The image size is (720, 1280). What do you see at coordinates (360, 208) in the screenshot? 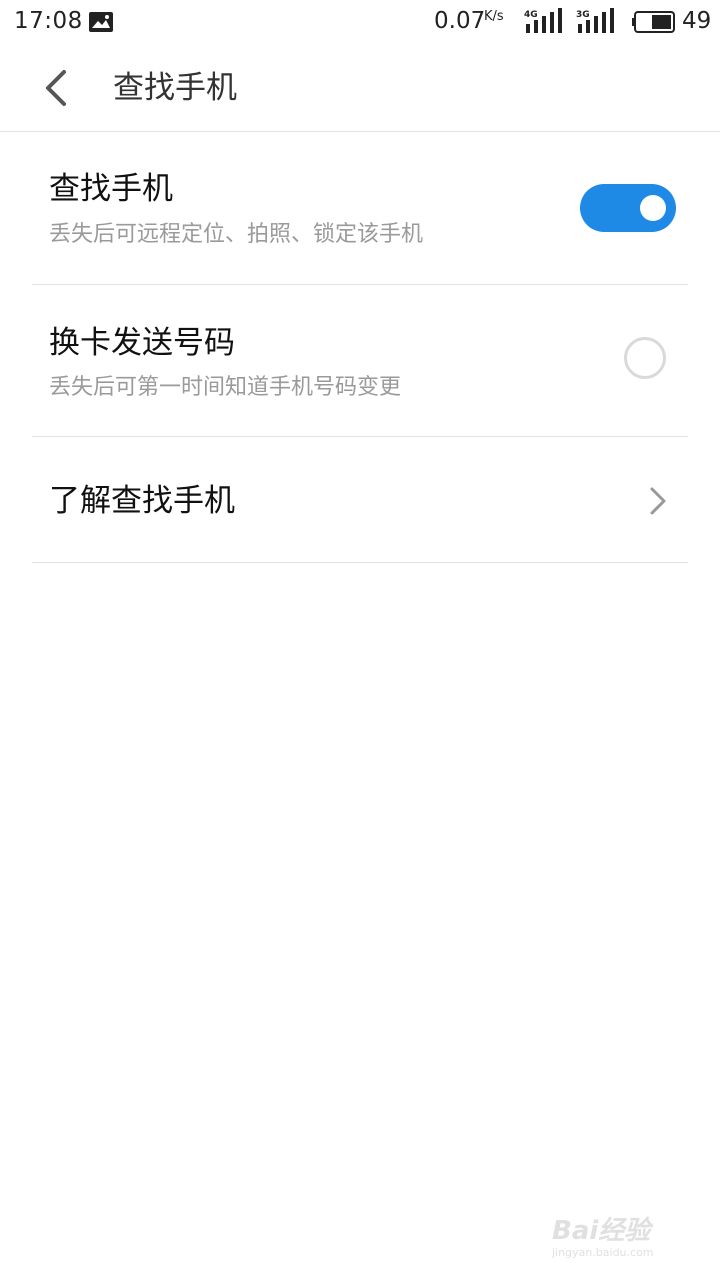
I see `setting-find-phone: 查找手机 丢失后可远程定位、拍照、锁定该手机` at bounding box center [360, 208].